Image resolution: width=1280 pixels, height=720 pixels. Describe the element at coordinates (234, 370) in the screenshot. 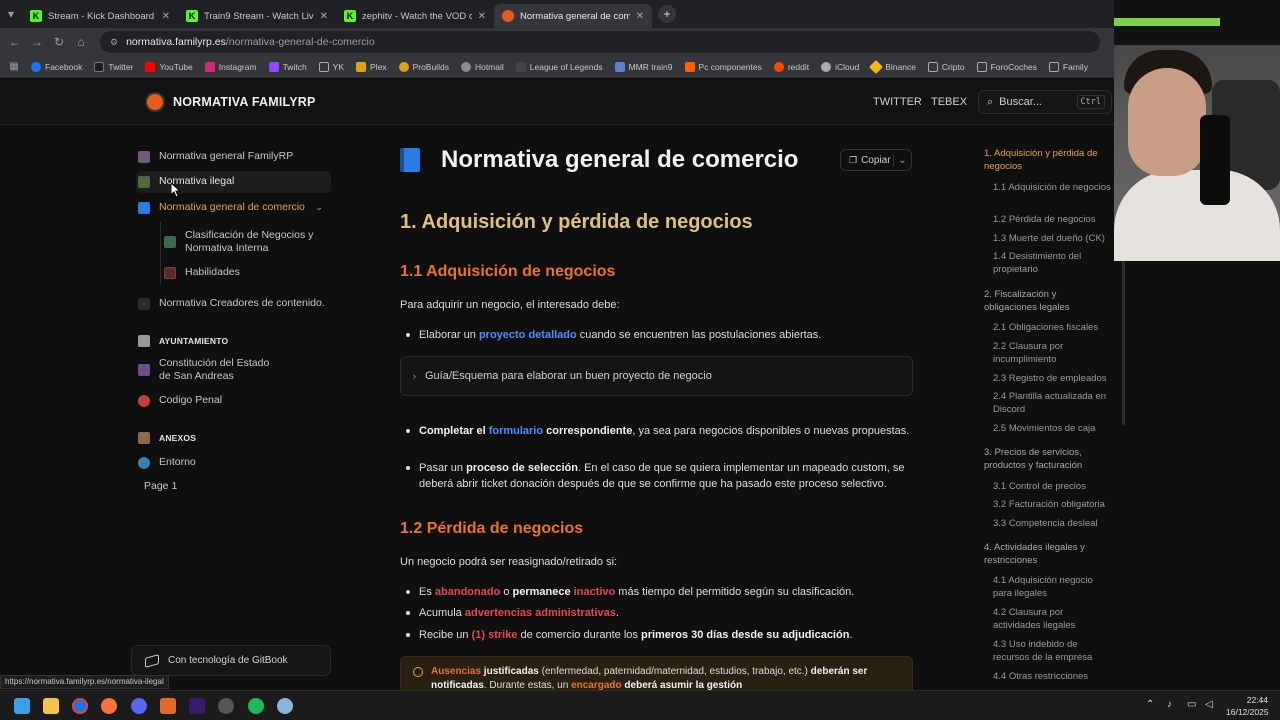

I see `sidebar-item-constitucion: Constitución del Estado de San Andreas` at that location.